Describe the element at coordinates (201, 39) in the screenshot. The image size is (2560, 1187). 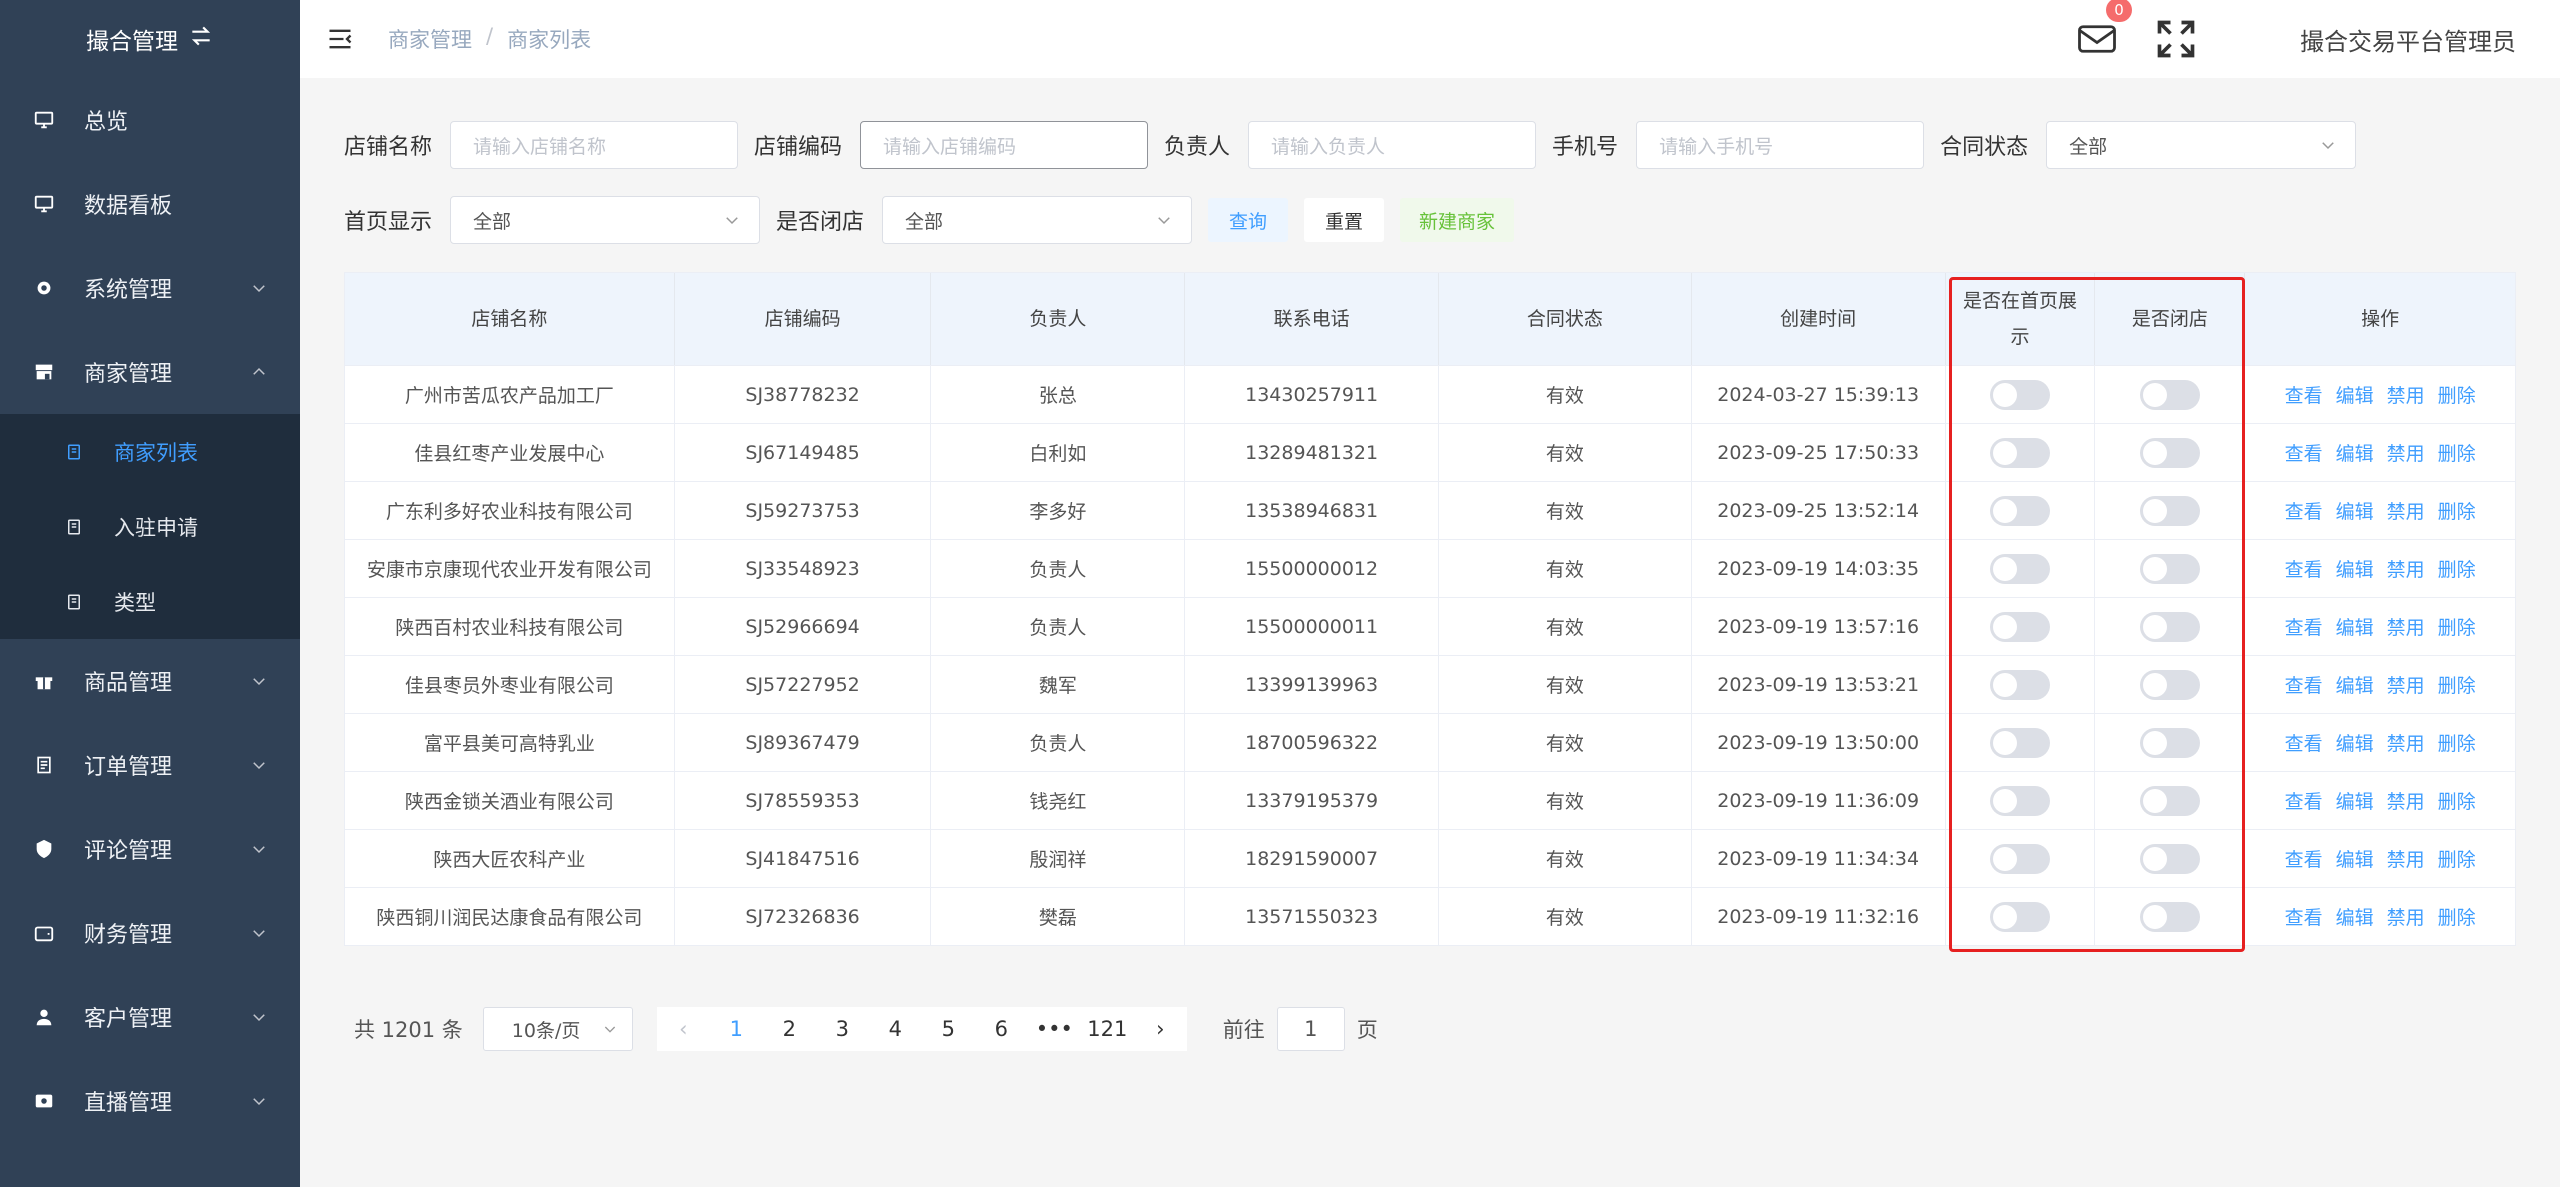
I see `swap-icon` at that location.